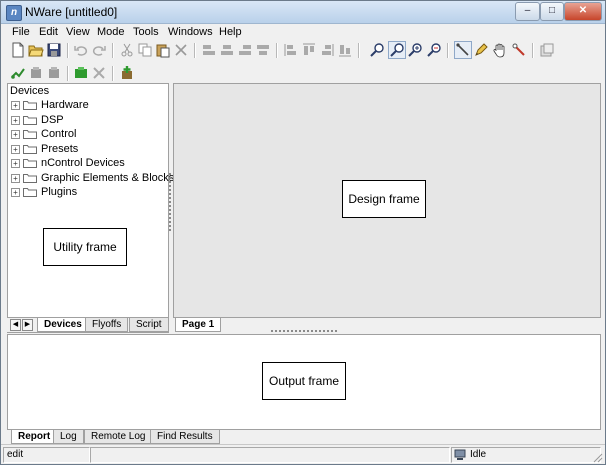  I want to click on redo-icon, so click(99, 50).